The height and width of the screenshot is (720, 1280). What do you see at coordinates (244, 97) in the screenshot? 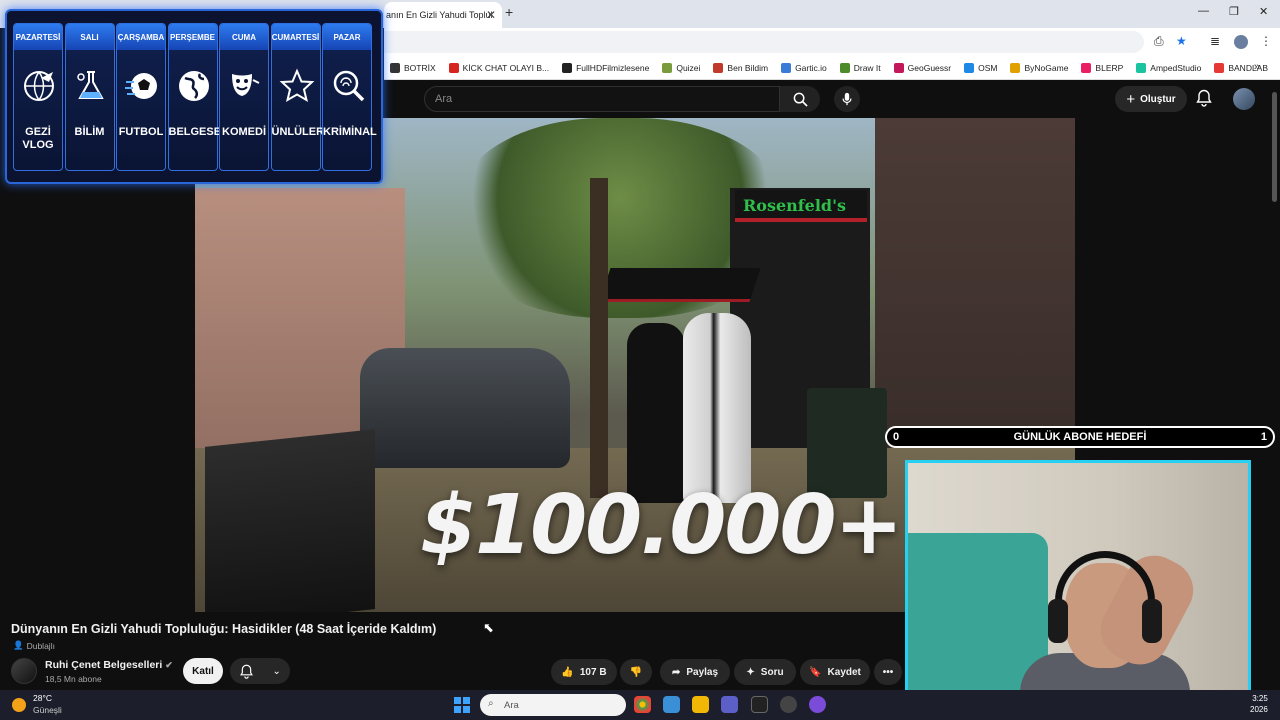
I see `schedule-day-5: CUMA KOMEDİ` at bounding box center [244, 97].